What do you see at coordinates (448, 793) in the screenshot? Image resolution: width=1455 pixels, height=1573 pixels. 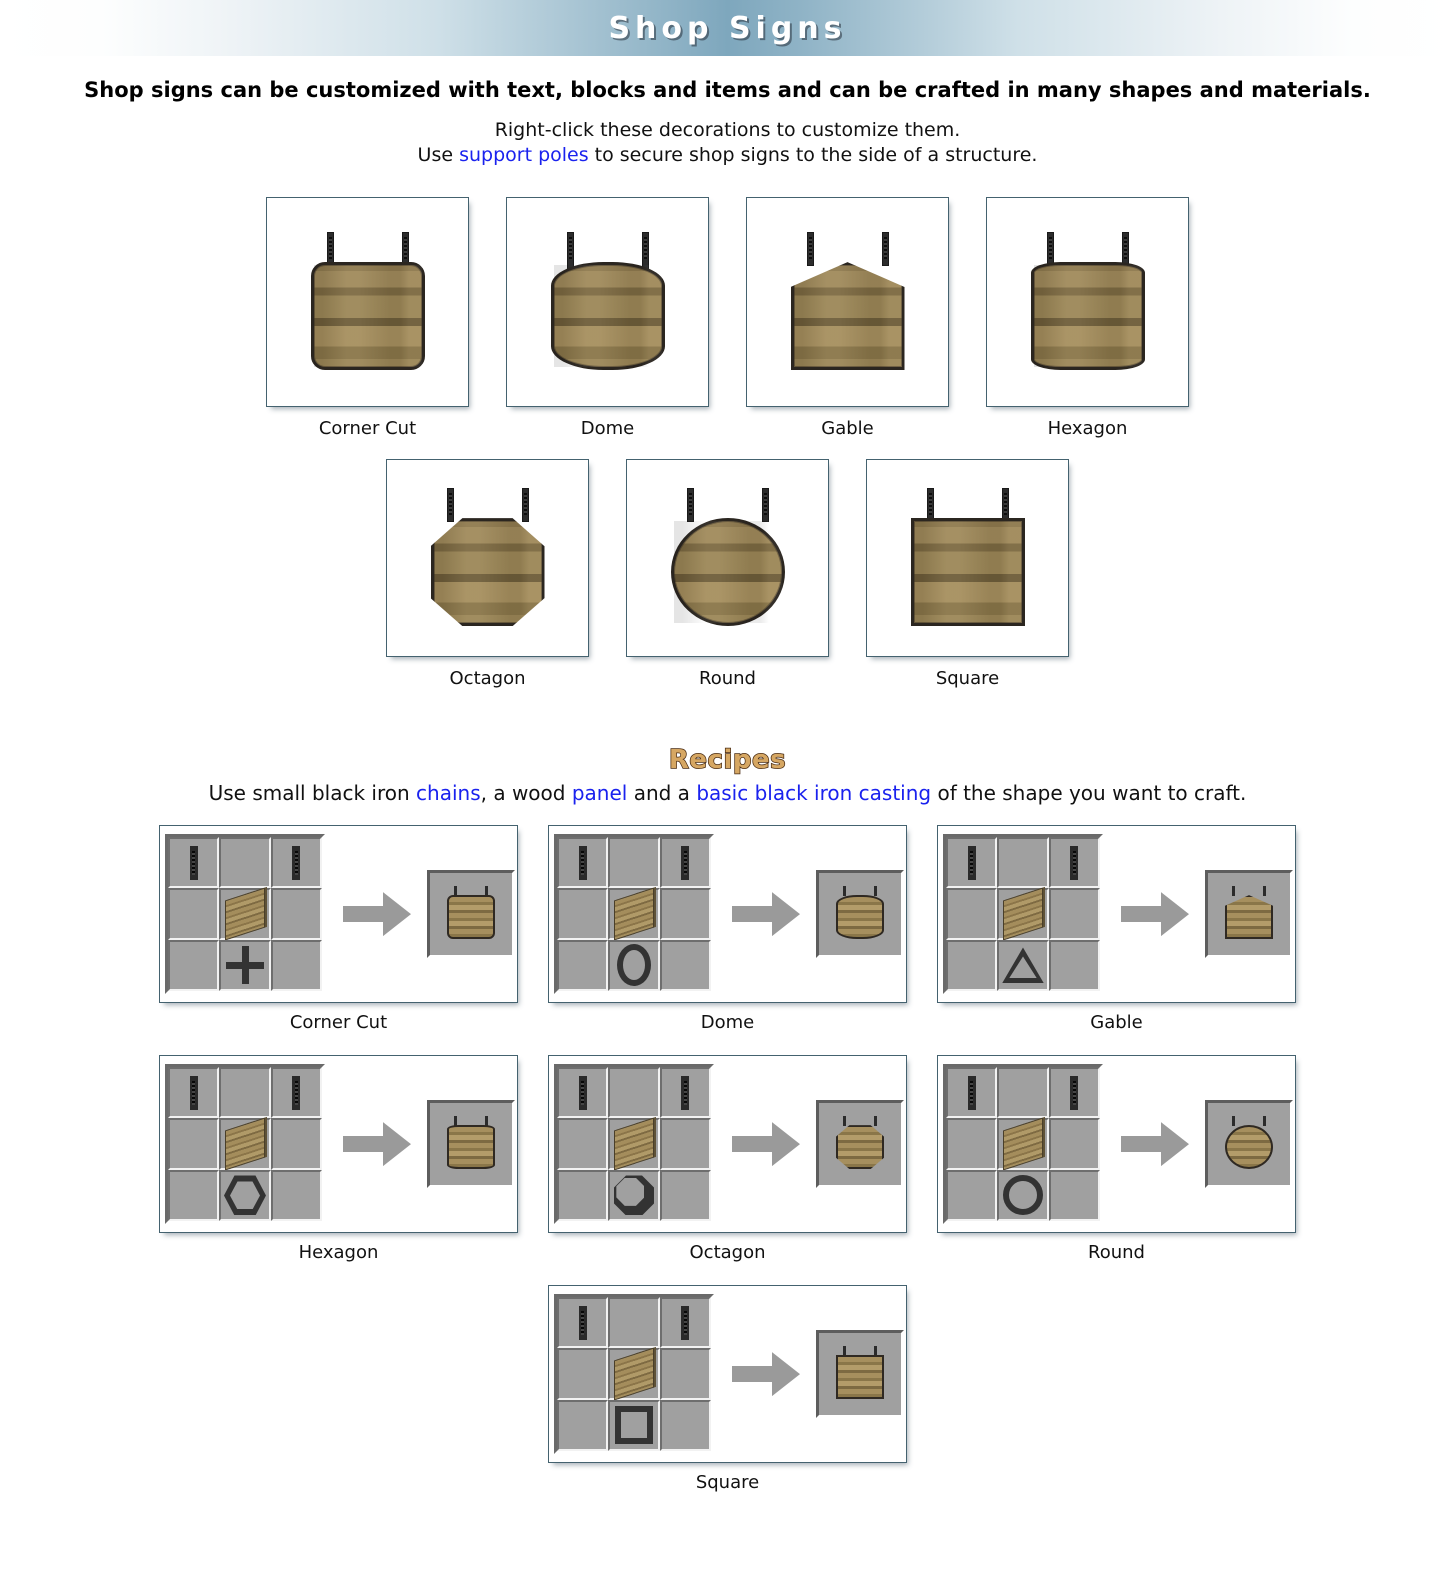 I see `chains-link: chains` at bounding box center [448, 793].